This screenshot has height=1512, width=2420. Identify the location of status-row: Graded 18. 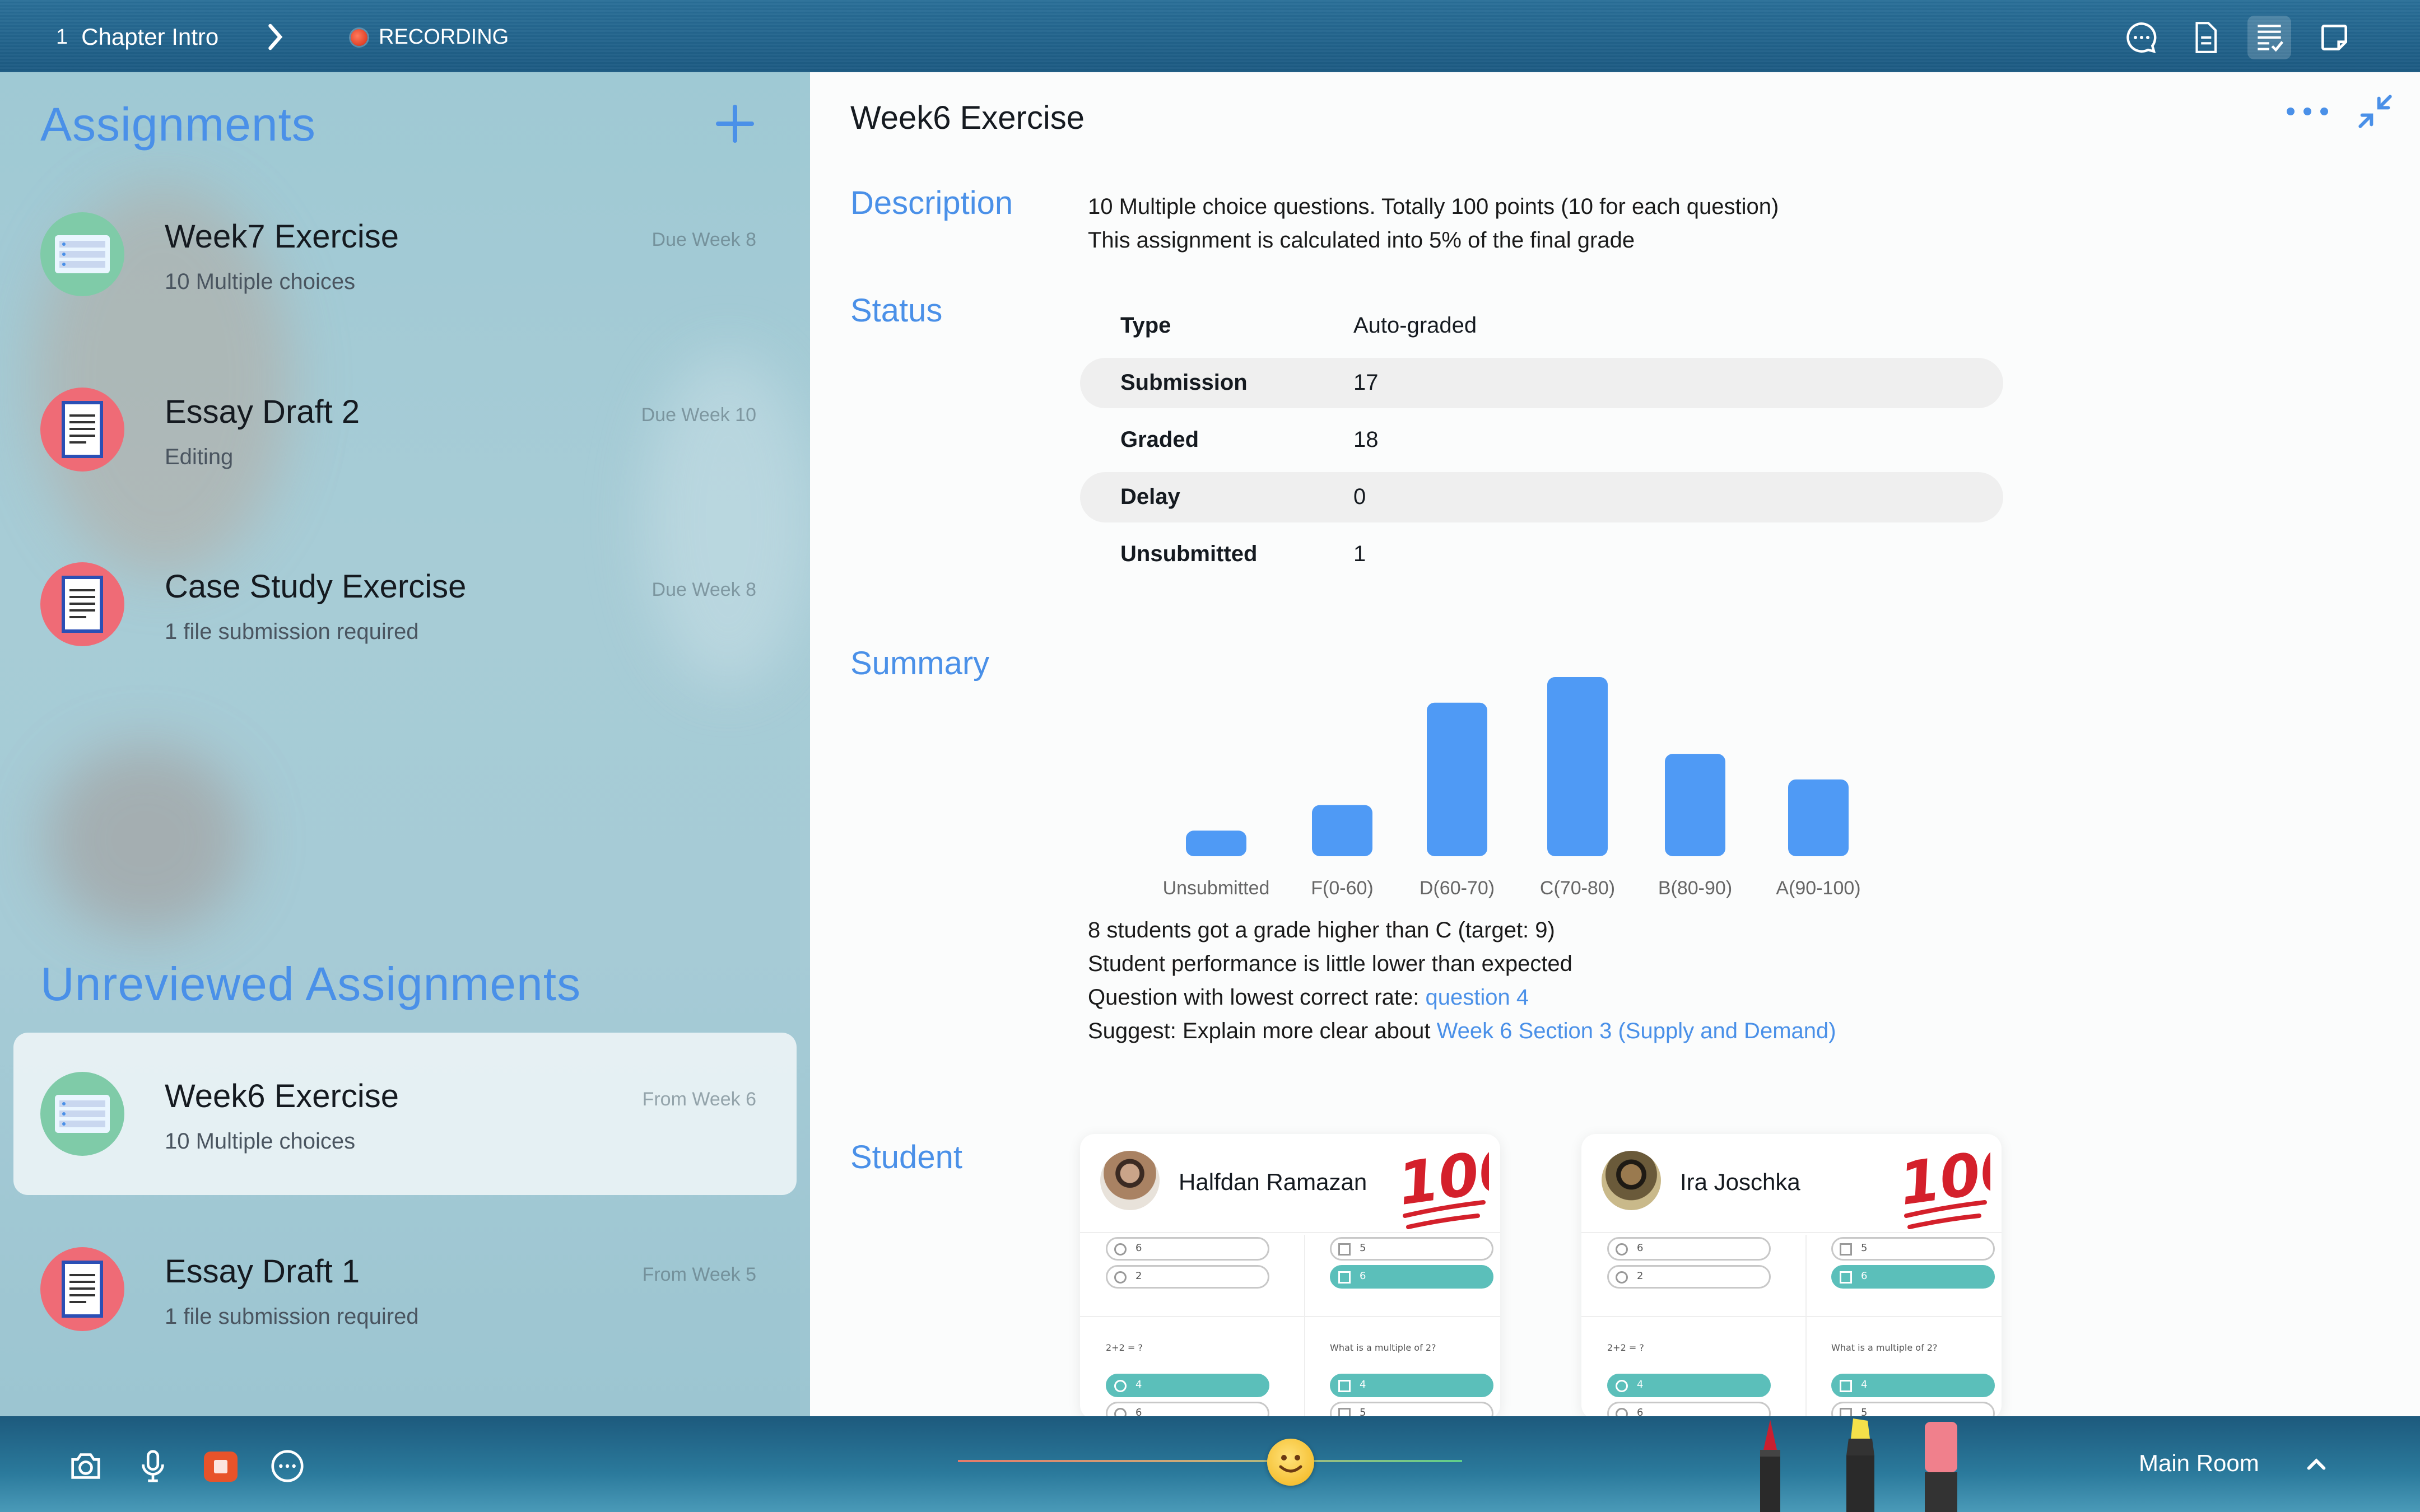
(1542, 440).